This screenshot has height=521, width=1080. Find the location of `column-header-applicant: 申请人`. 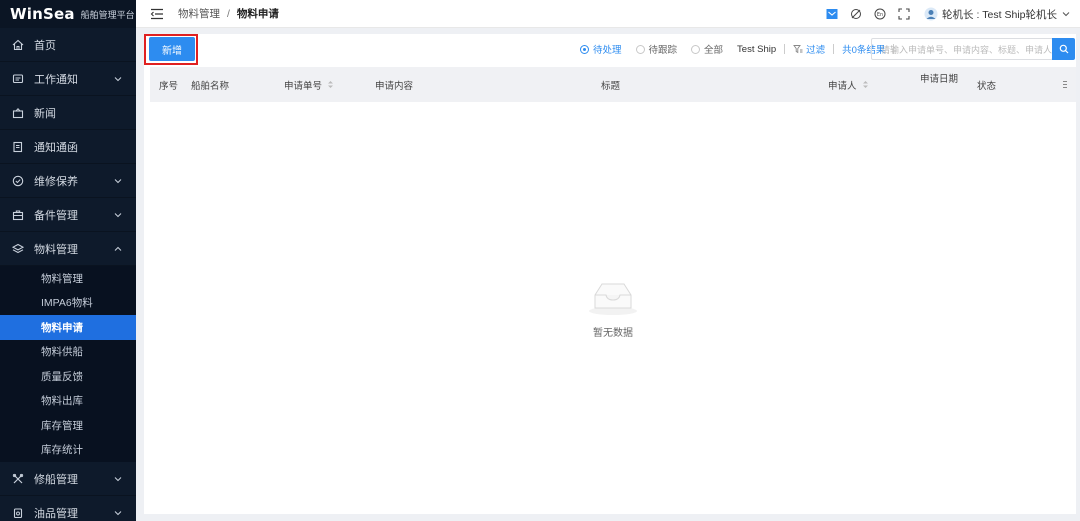

column-header-applicant: 申请人 is located at coordinates (848, 84).